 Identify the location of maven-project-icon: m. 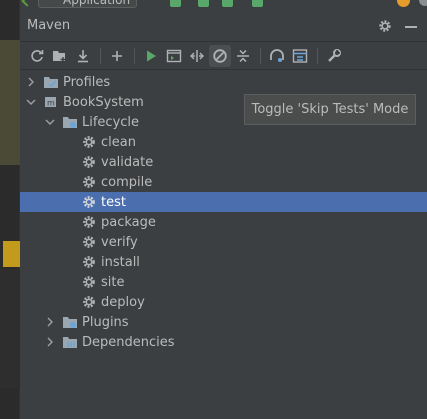
(51, 102).